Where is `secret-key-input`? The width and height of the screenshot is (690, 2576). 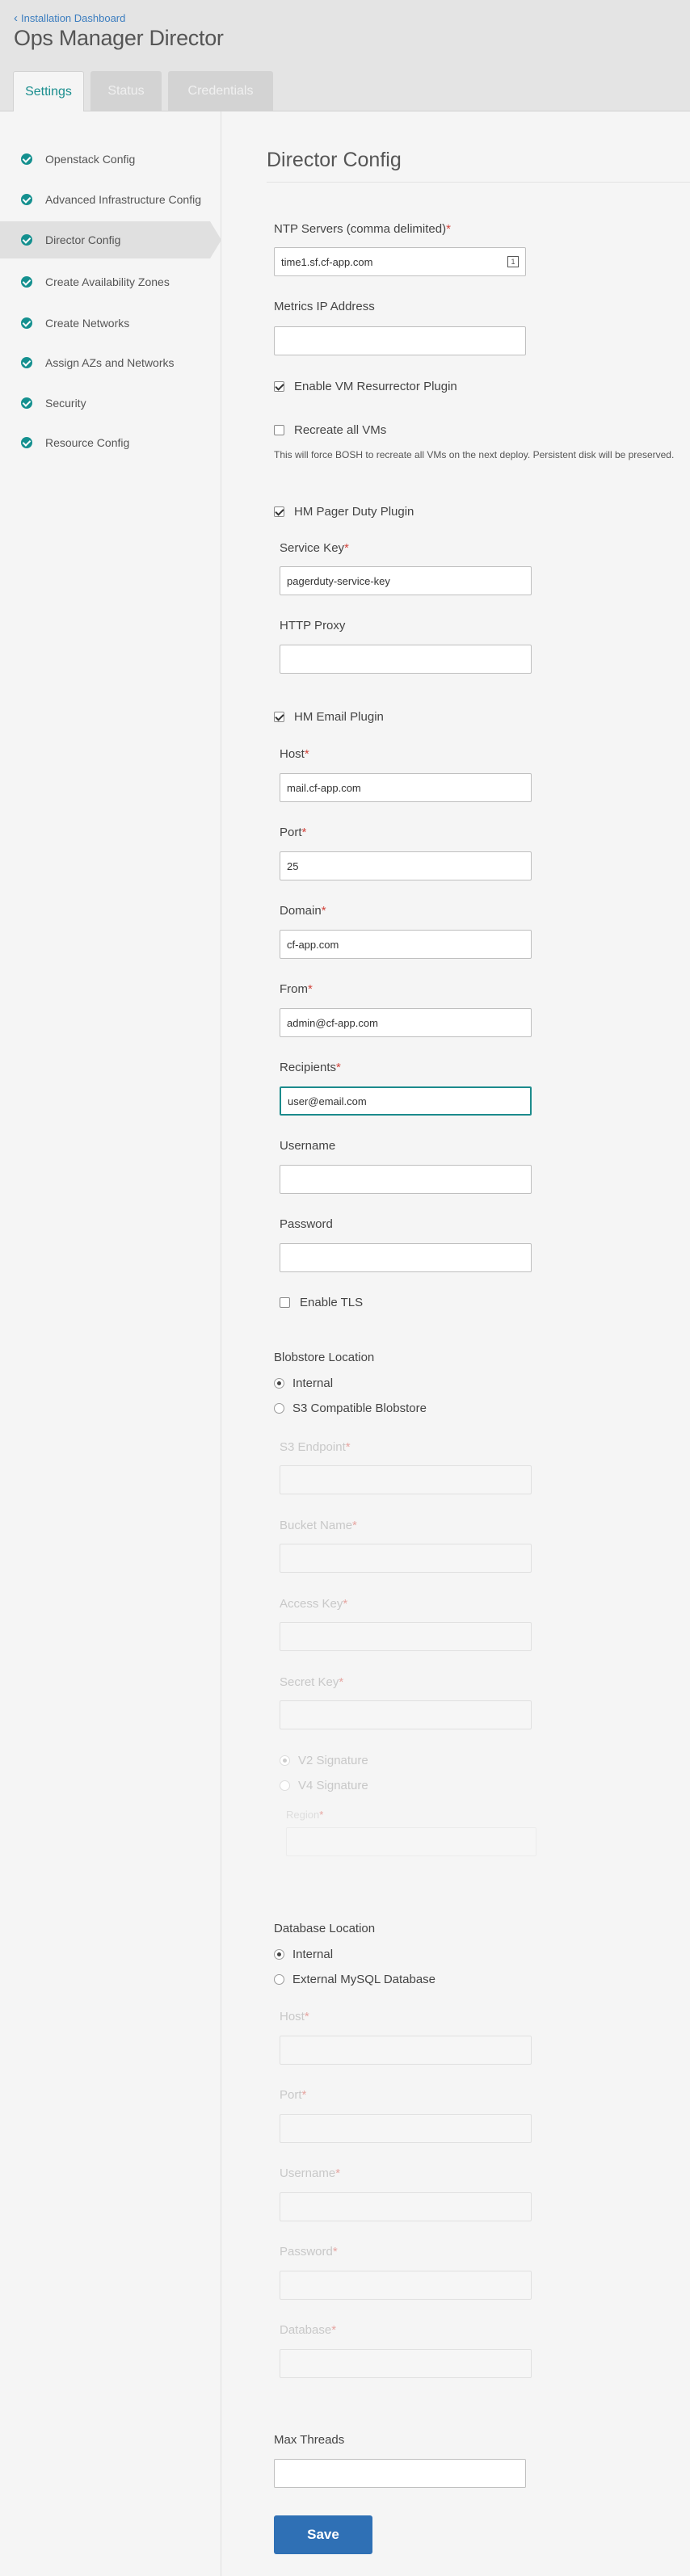
secret-key-input is located at coordinates (406, 1714).